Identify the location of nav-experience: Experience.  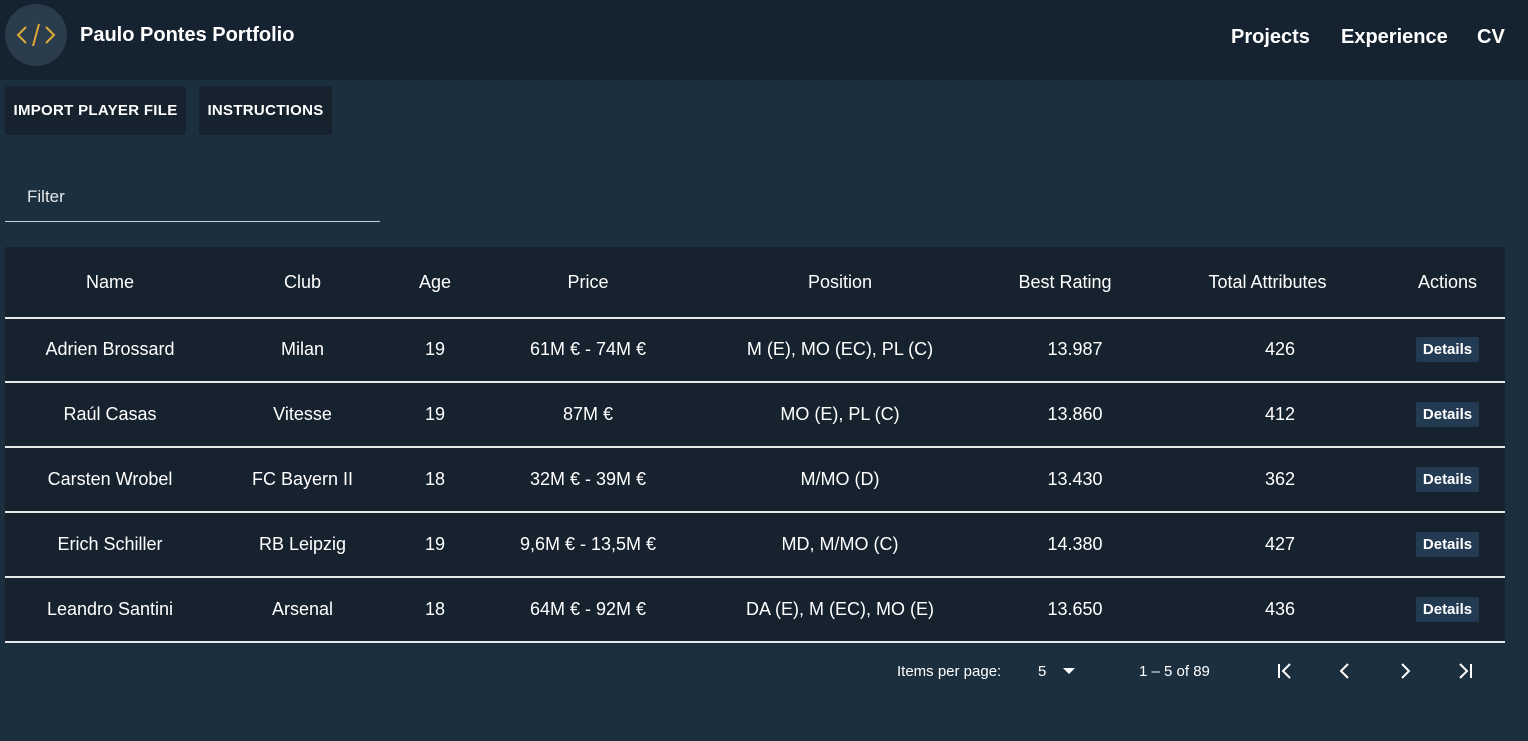
(1394, 37).